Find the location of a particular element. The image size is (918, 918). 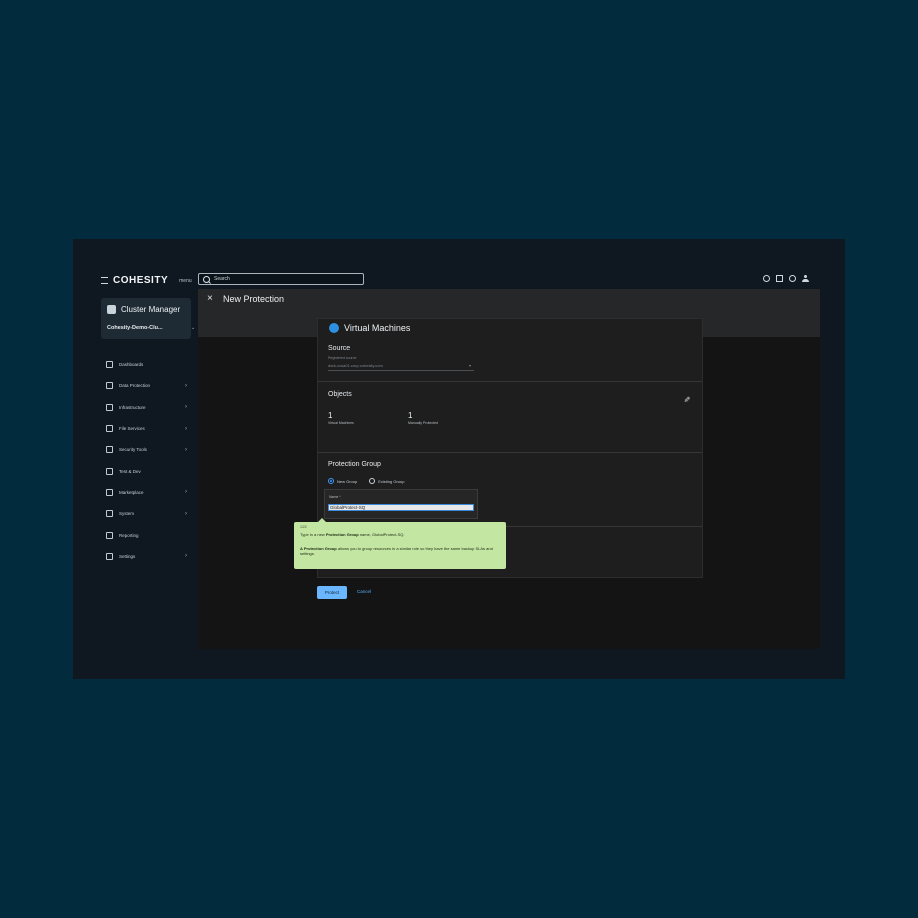

name-label: Name * is located at coordinates (335, 497).